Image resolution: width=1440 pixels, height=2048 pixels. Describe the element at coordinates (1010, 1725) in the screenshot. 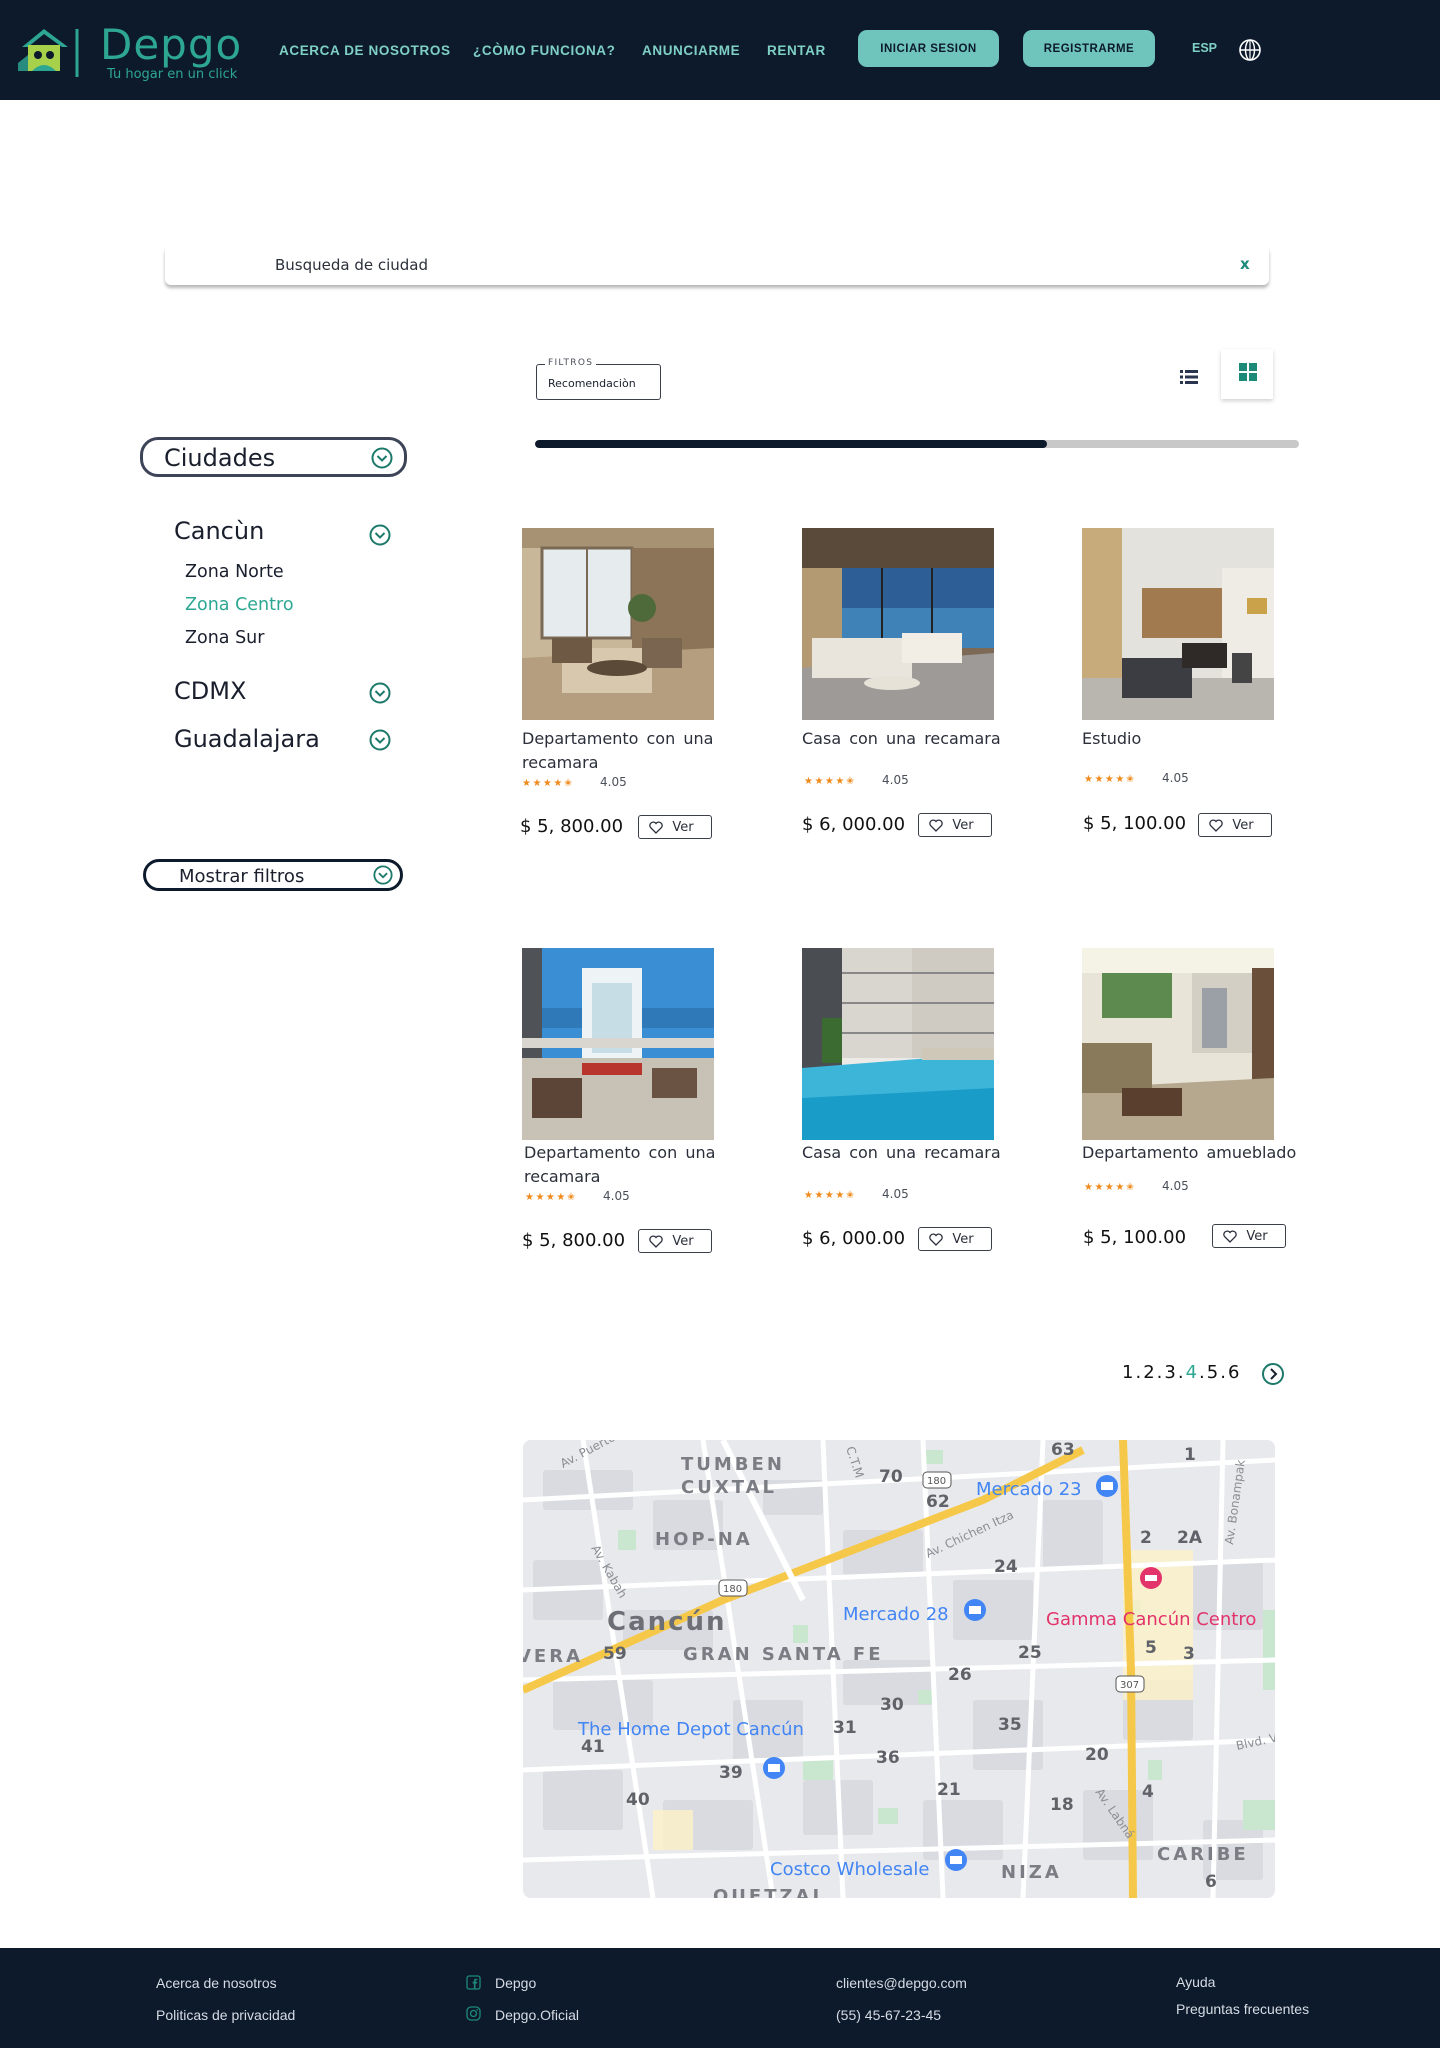

I see `block-number: 35` at that location.